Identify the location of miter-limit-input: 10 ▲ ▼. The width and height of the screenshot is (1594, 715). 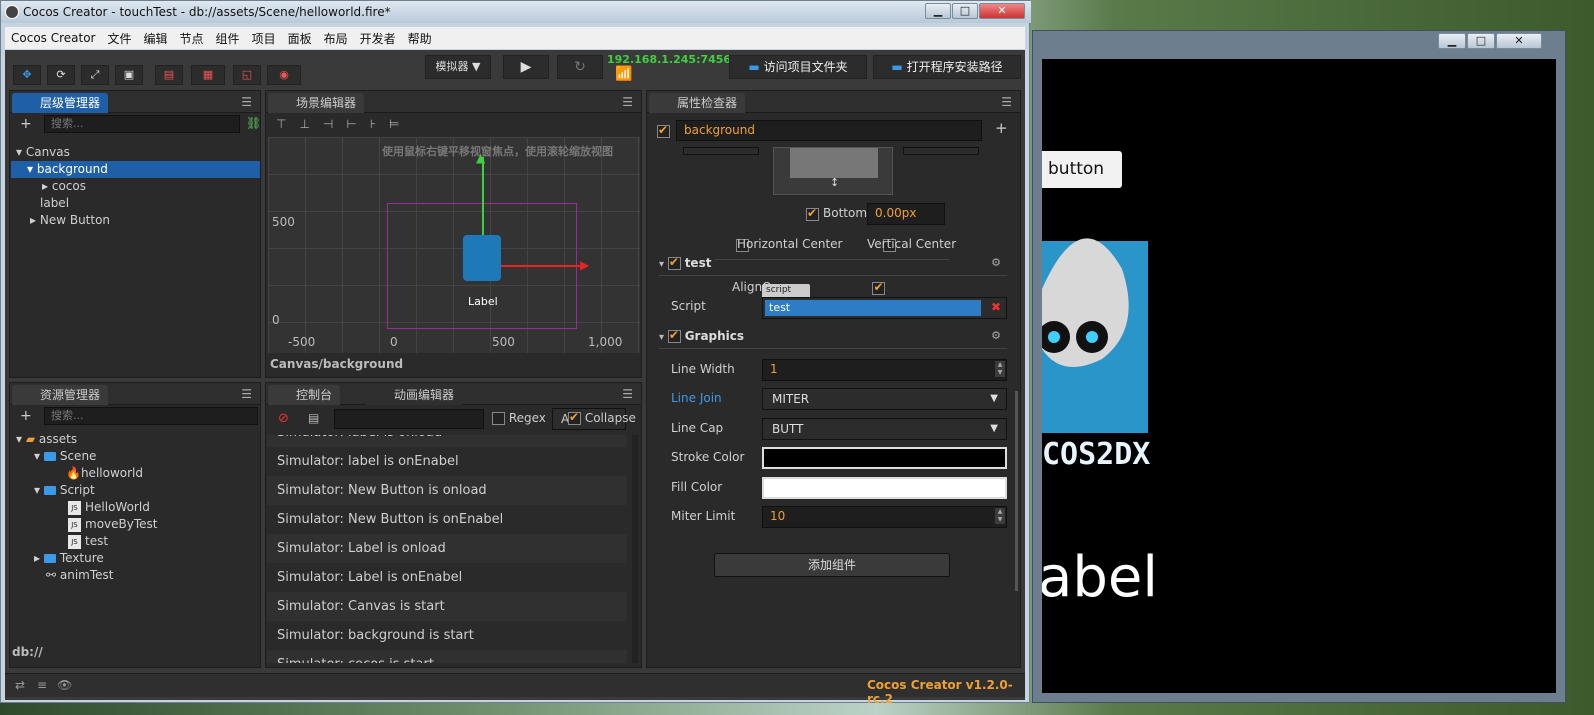
(884, 517).